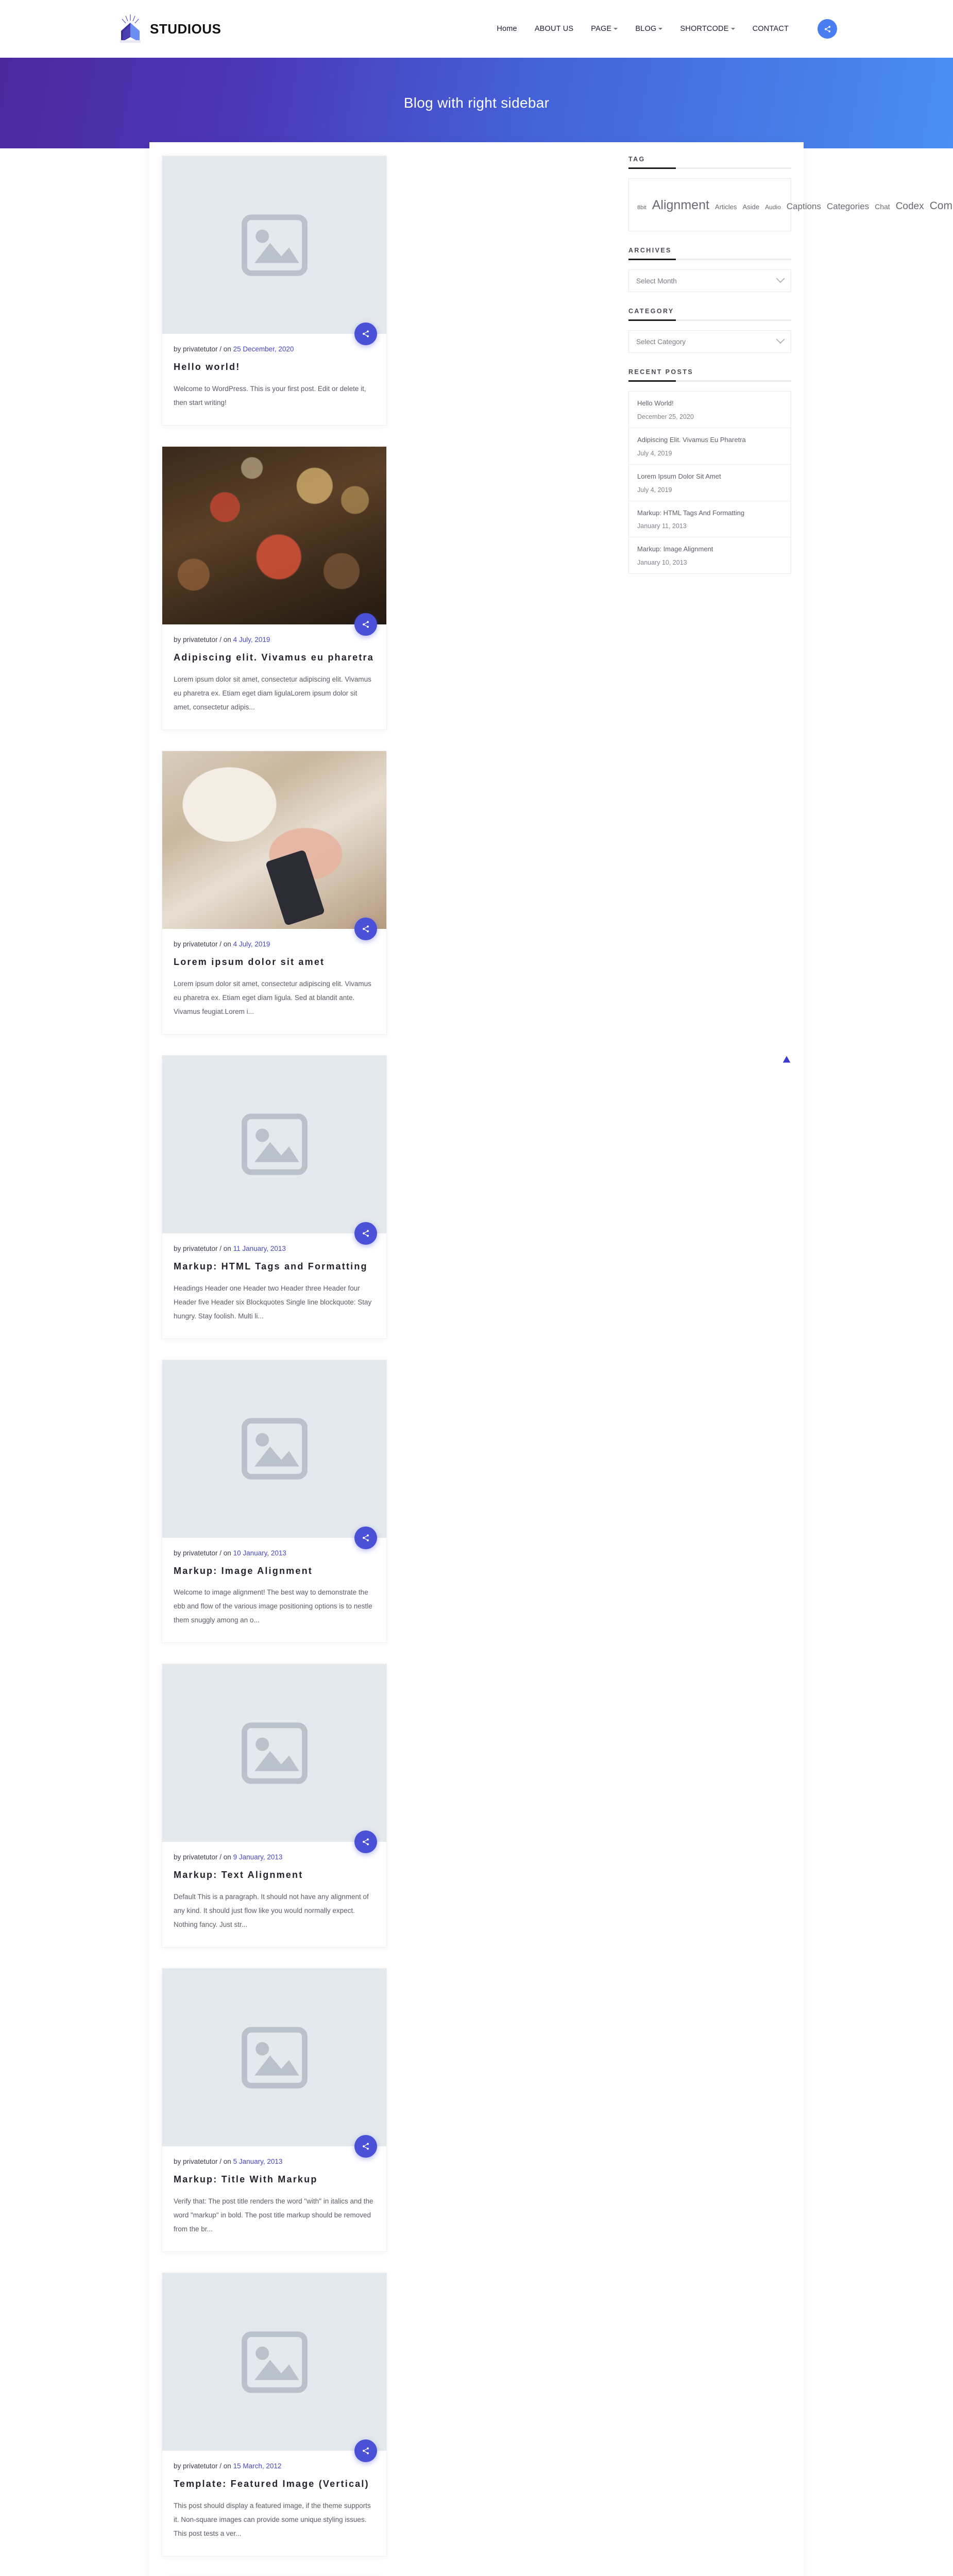 The height and width of the screenshot is (2576, 953). Describe the element at coordinates (274, 2180) in the screenshot. I see `post-title: Markup: Title With Markup` at that location.